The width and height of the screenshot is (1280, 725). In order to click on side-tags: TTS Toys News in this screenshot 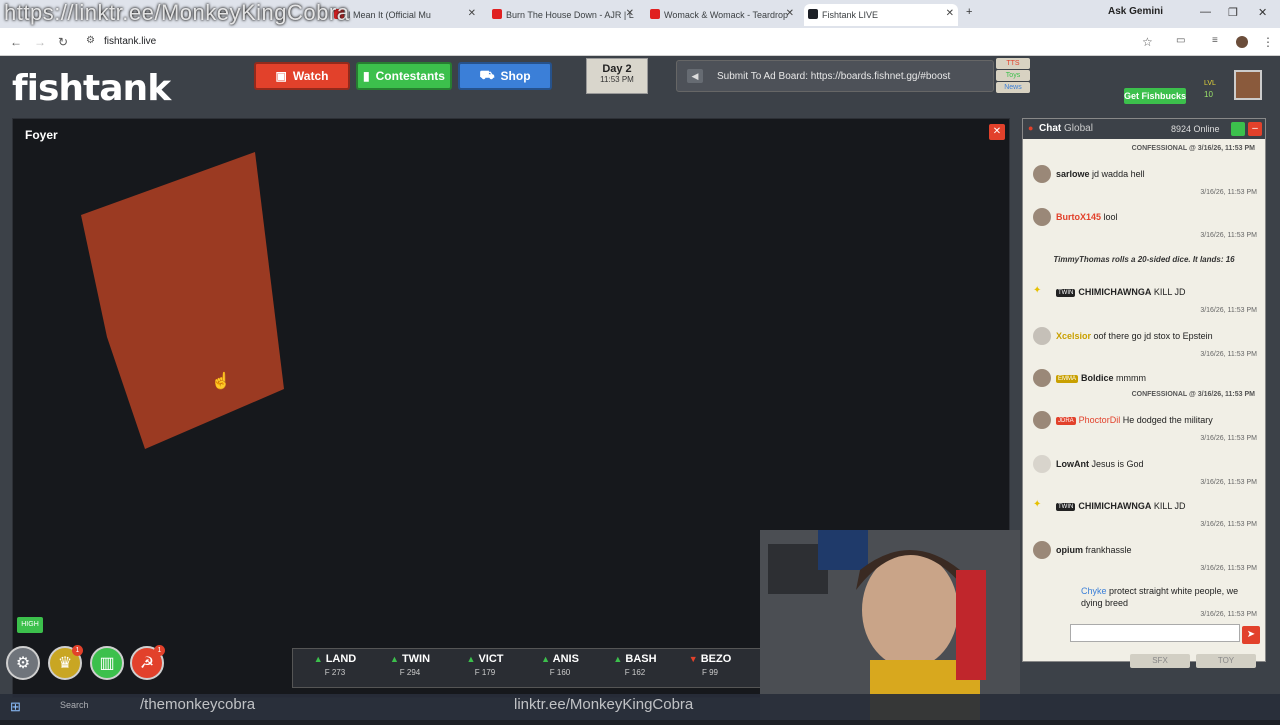, I will do `click(1013, 76)`.